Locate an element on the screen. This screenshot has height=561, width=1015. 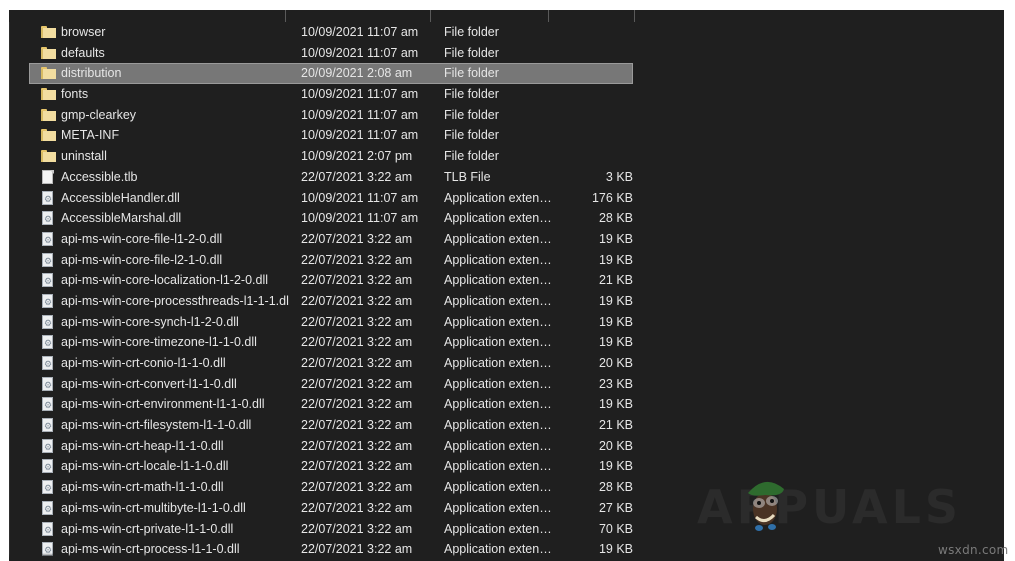
table-row: META-INF 10/09/2021 11:07 am File folder is located at coordinates (506, 135).